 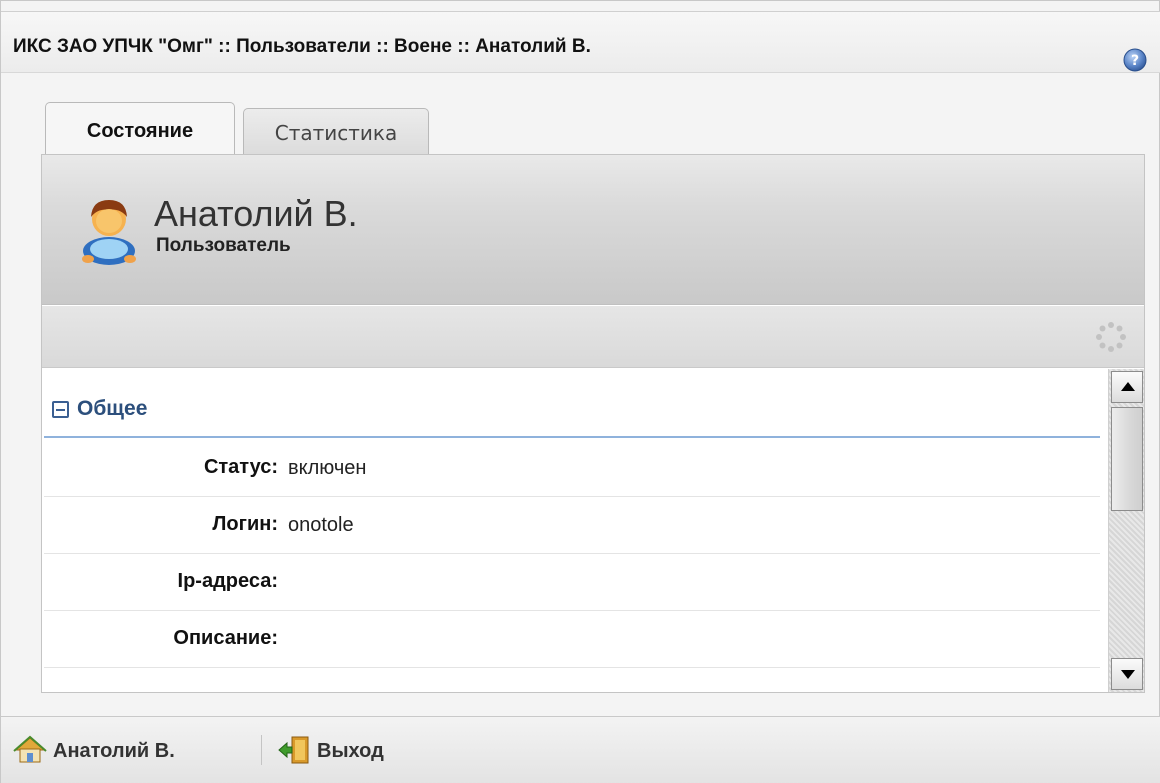 I want to click on user-name: Анатолий В., so click(x=256, y=213).